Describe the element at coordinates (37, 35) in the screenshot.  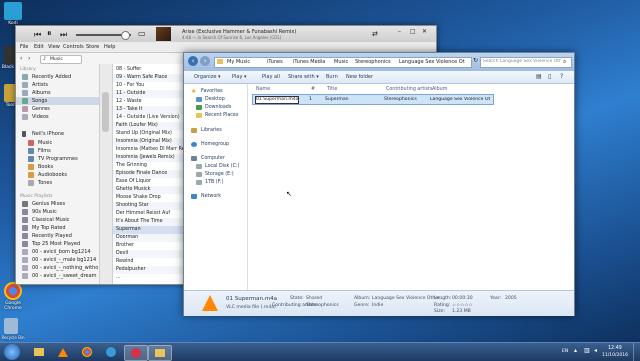
I see `prev-track-icon: ⏮` at that location.